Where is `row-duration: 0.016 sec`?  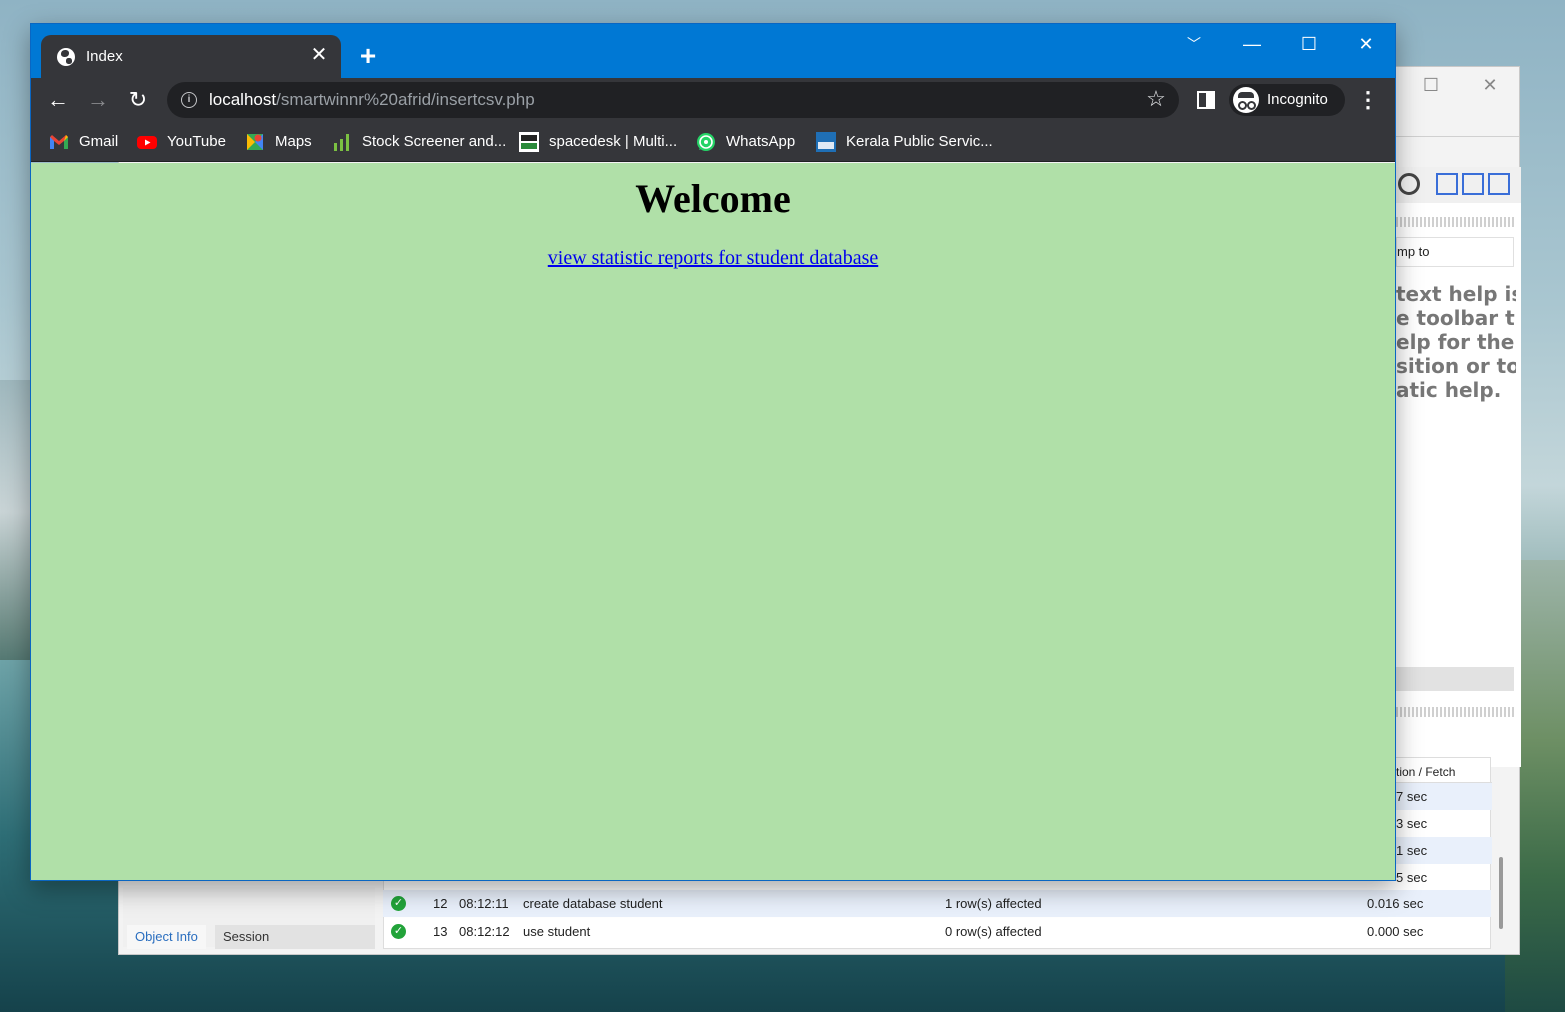 row-duration: 0.016 sec is located at coordinates (1395, 903).